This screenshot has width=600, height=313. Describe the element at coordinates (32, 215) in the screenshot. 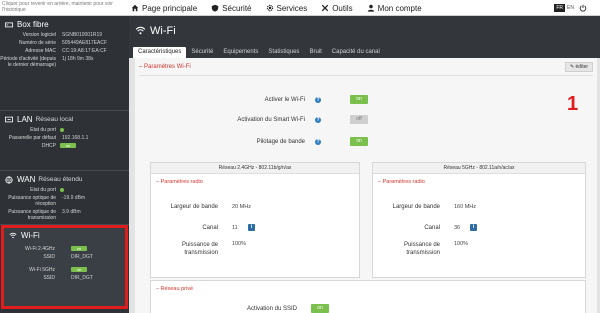

I see `wan-tx-power-label: Puissance optique de transmission` at that location.